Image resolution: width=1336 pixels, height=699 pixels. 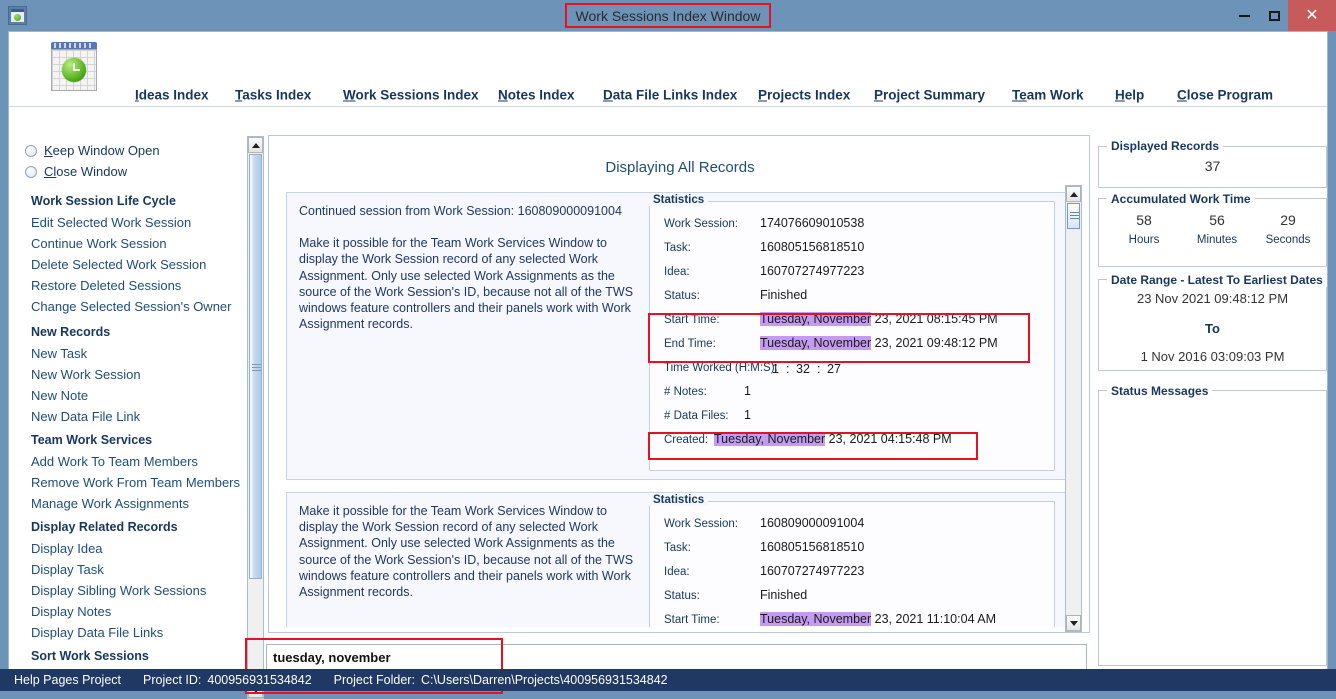 What do you see at coordinates (1165, 146) in the screenshot?
I see `displayed-records-legend: Displayed Records` at bounding box center [1165, 146].